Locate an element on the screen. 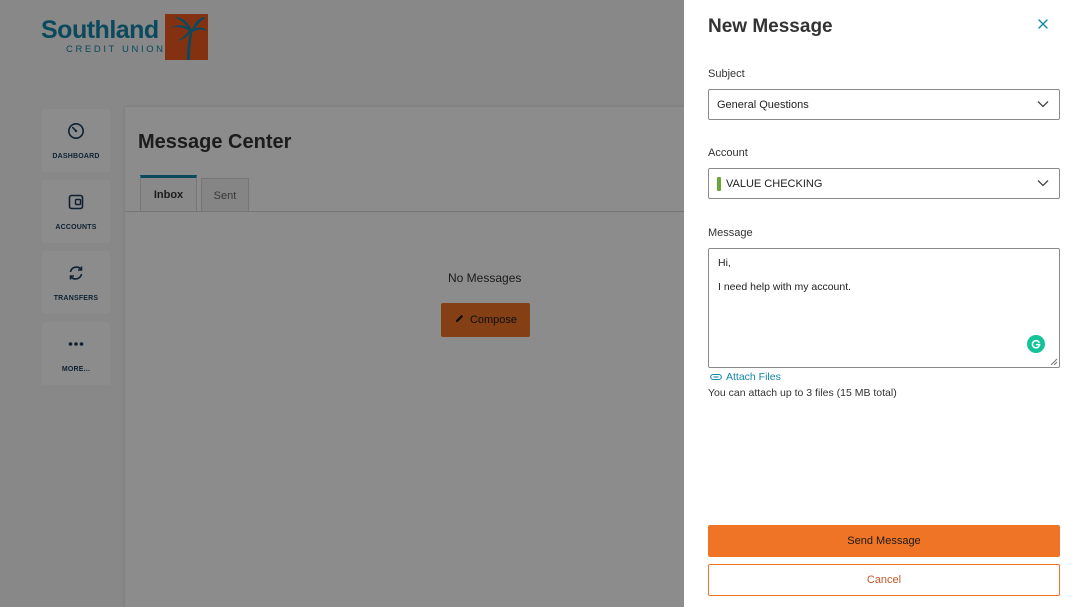 This screenshot has width=1080, height=607. account-label: Account is located at coordinates (728, 153).